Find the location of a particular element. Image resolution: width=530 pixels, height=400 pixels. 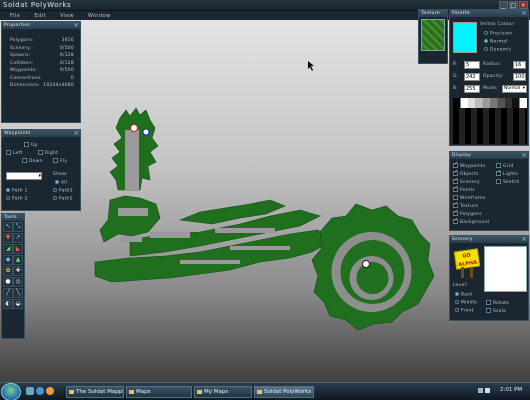

show-desktop-icon is located at coordinates (30, 391).